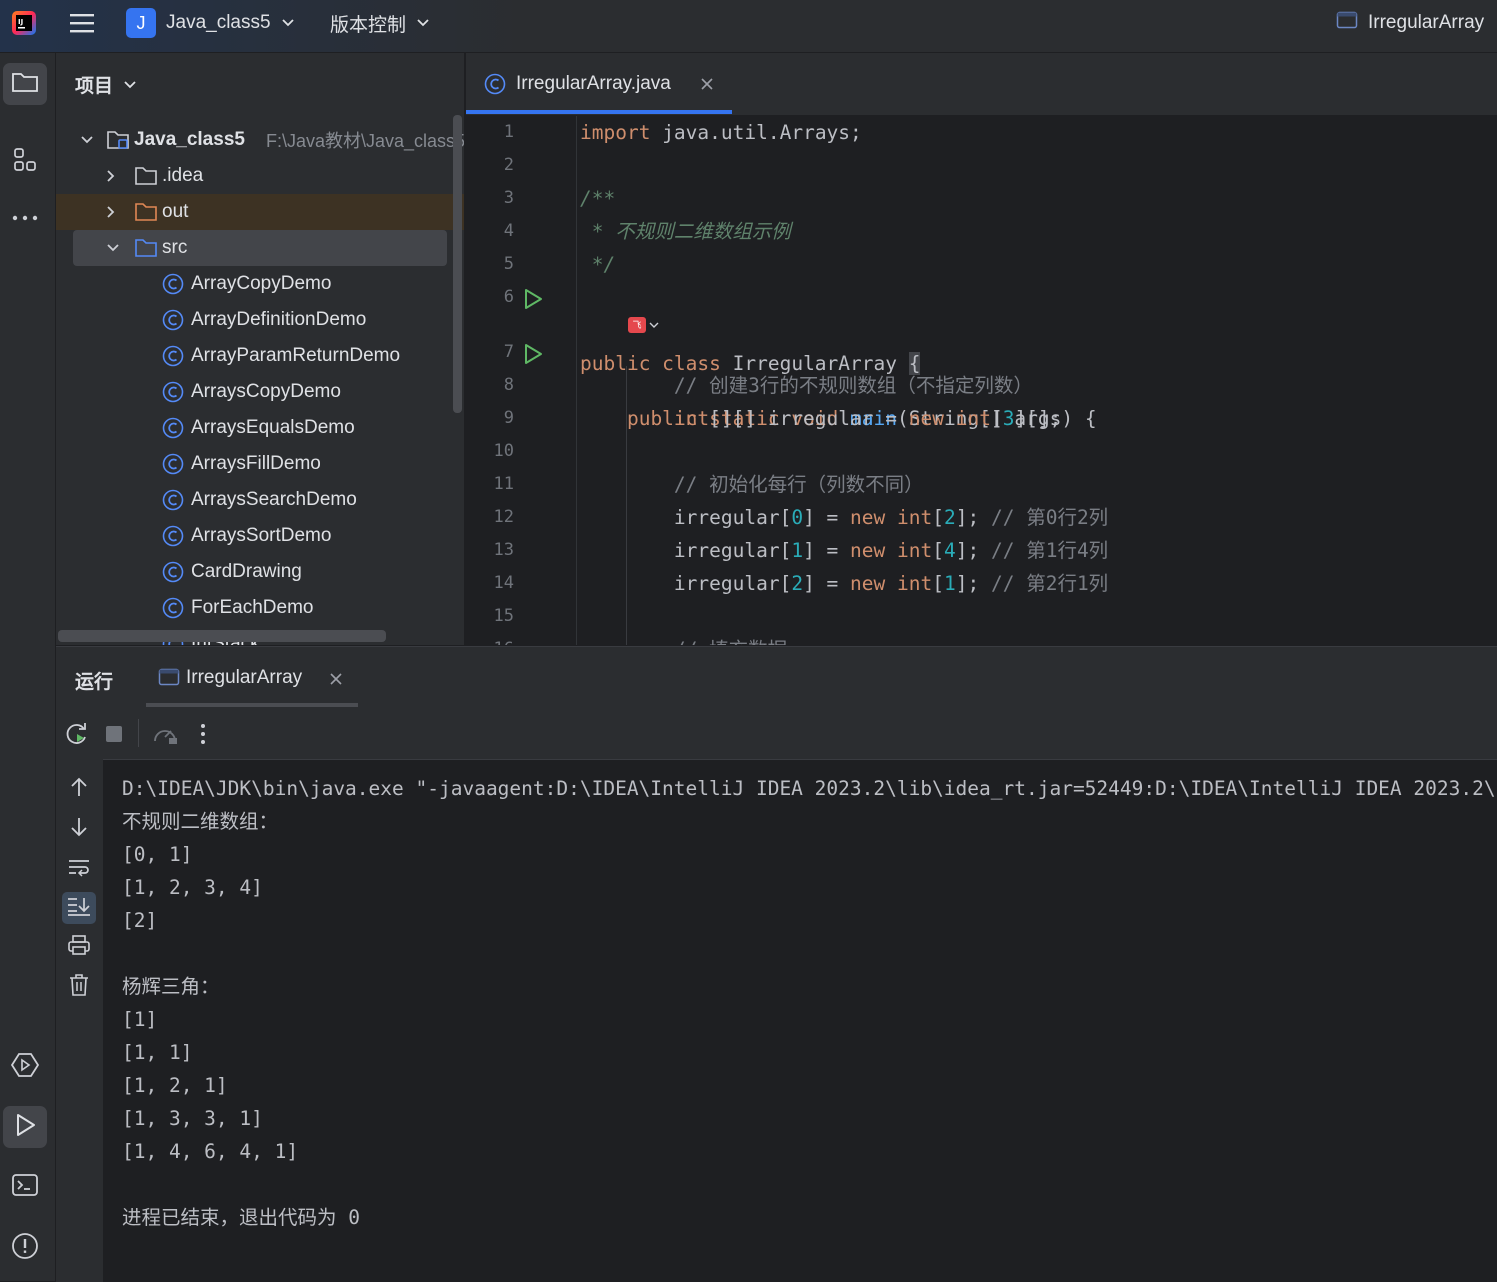  What do you see at coordinates (241, 1217) in the screenshot?
I see `console-line: 进程已结束，退出代码为 0` at bounding box center [241, 1217].